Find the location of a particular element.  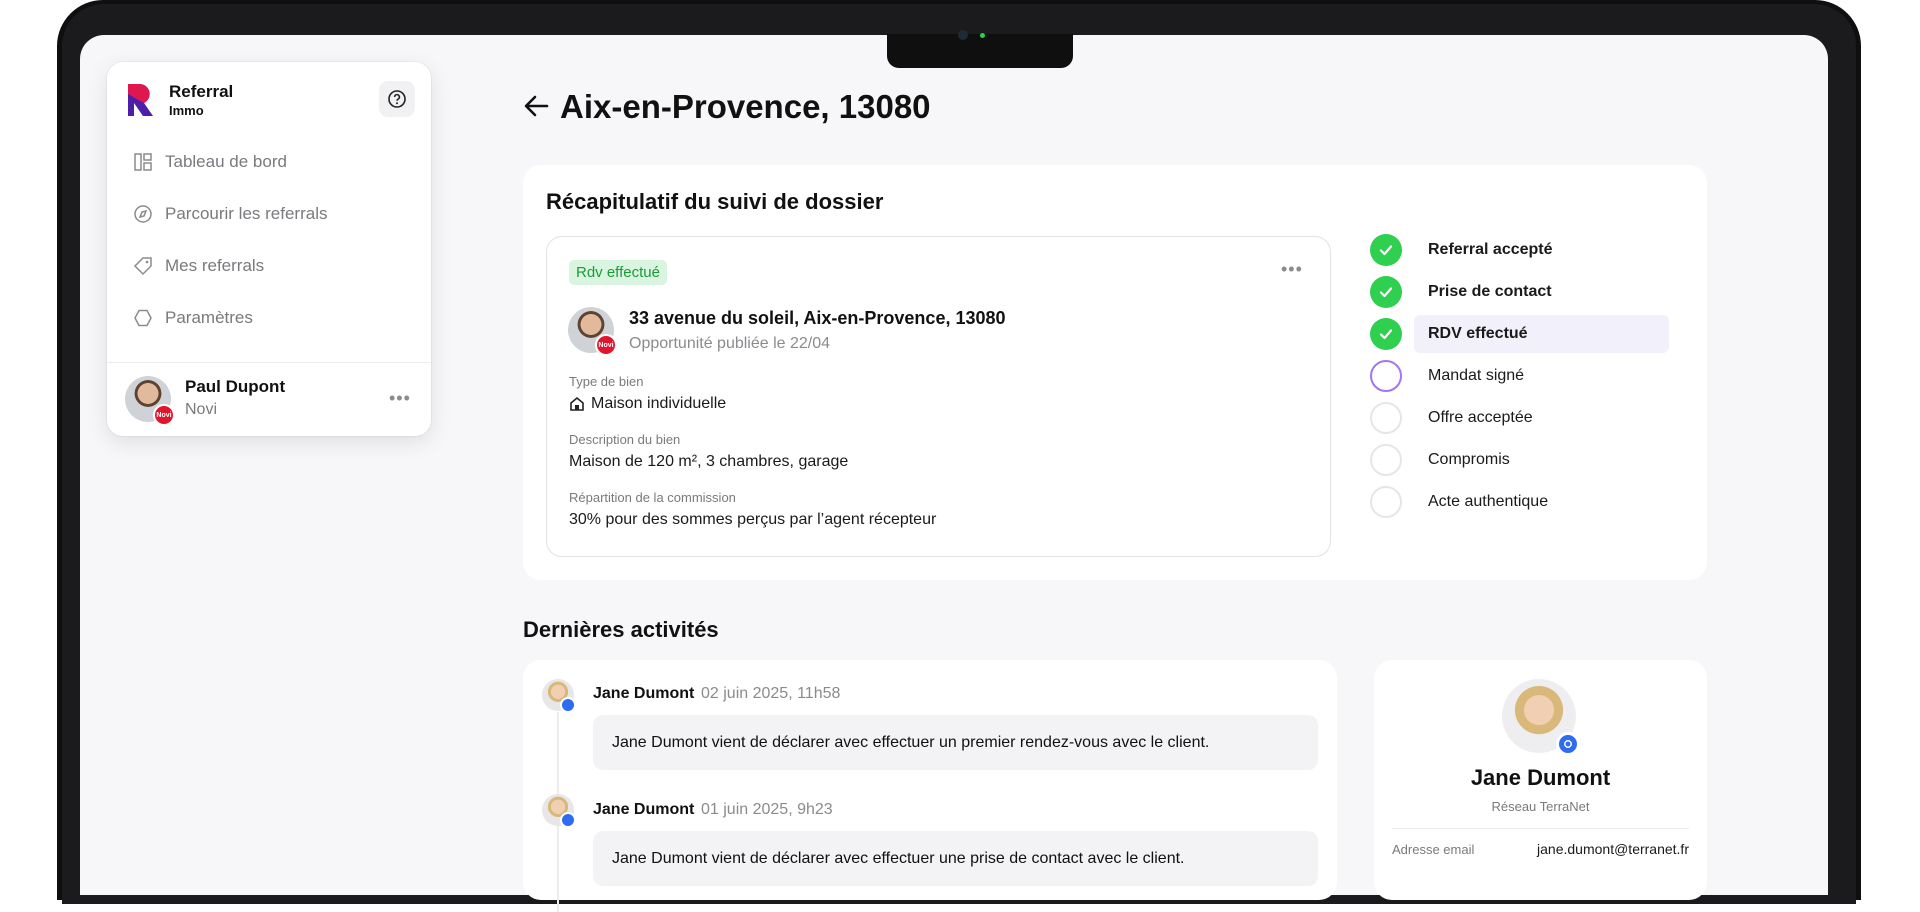

step-label: RDV effectué is located at coordinates (1478, 333).